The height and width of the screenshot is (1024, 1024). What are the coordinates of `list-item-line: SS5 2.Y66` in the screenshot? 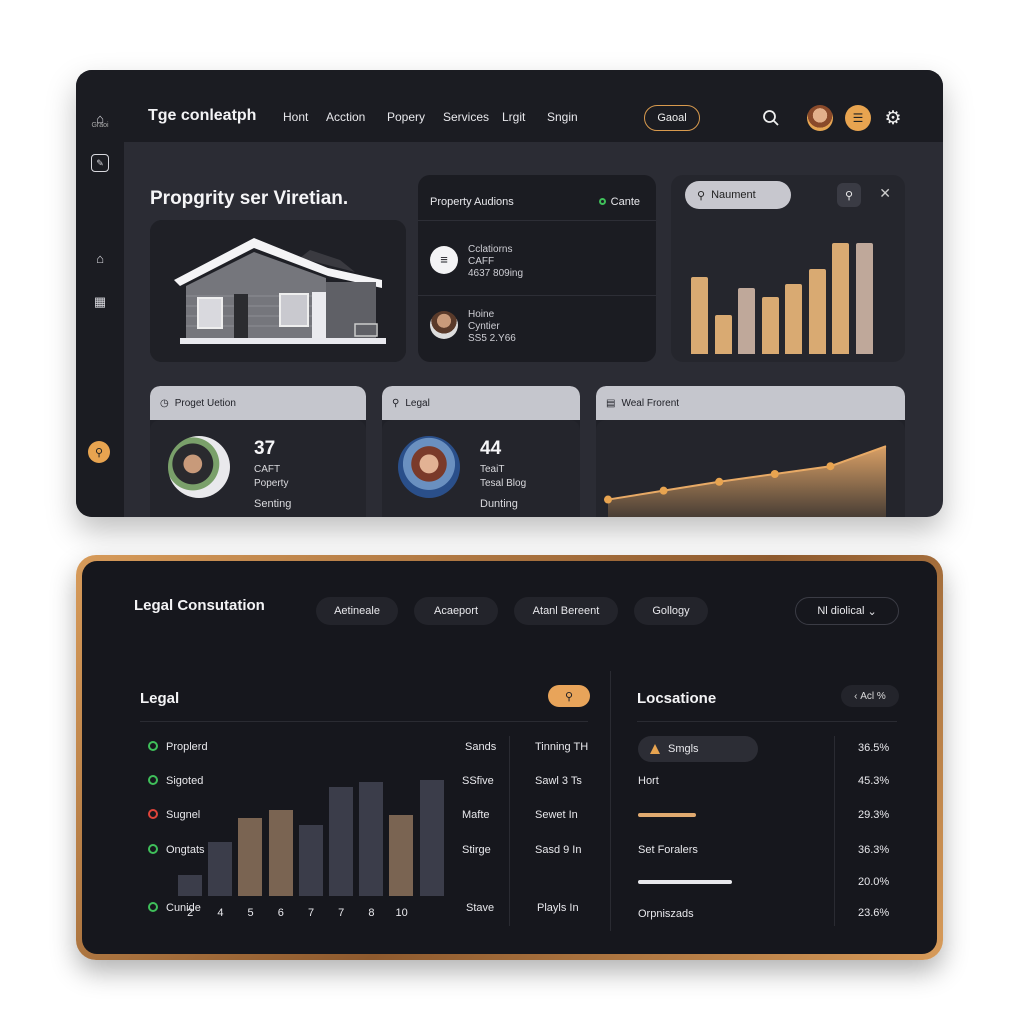 It's located at (492, 338).